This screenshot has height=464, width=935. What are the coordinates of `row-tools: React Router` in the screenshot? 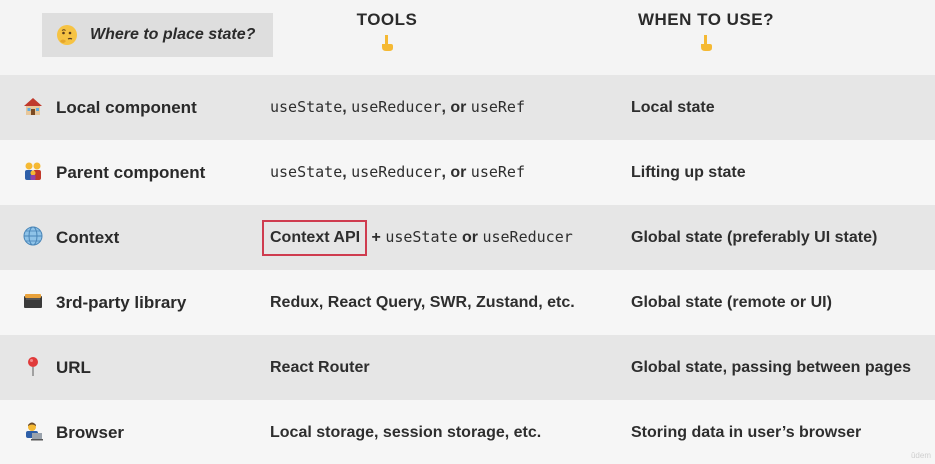 It's located at (320, 367).